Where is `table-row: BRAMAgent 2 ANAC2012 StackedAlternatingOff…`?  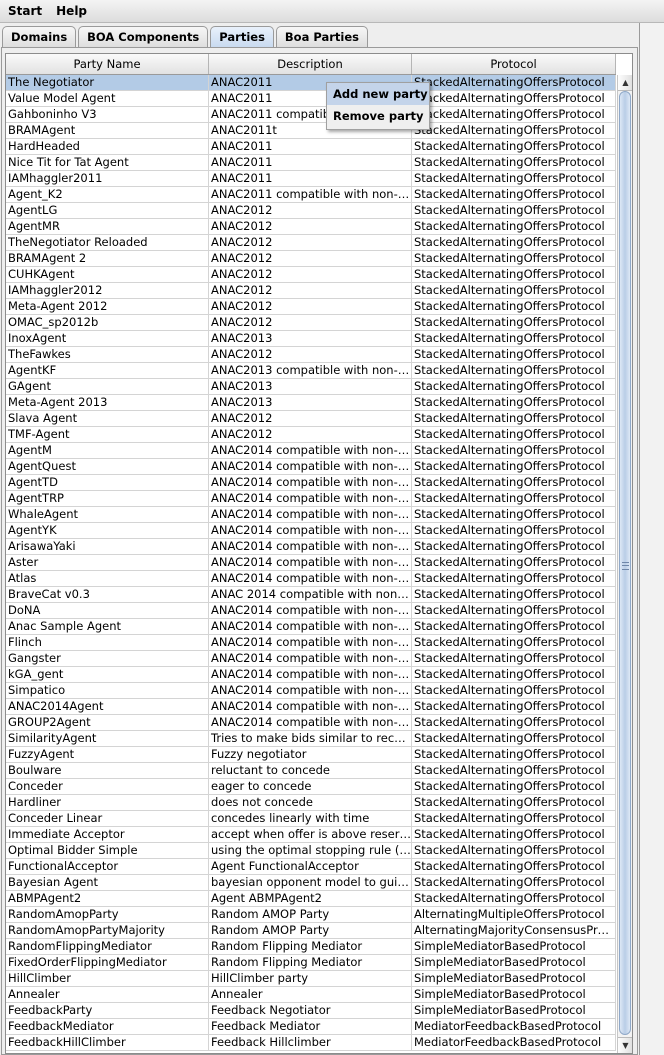 table-row: BRAMAgent 2 ANAC2012 StackedAlternatingOff… is located at coordinates (311, 259).